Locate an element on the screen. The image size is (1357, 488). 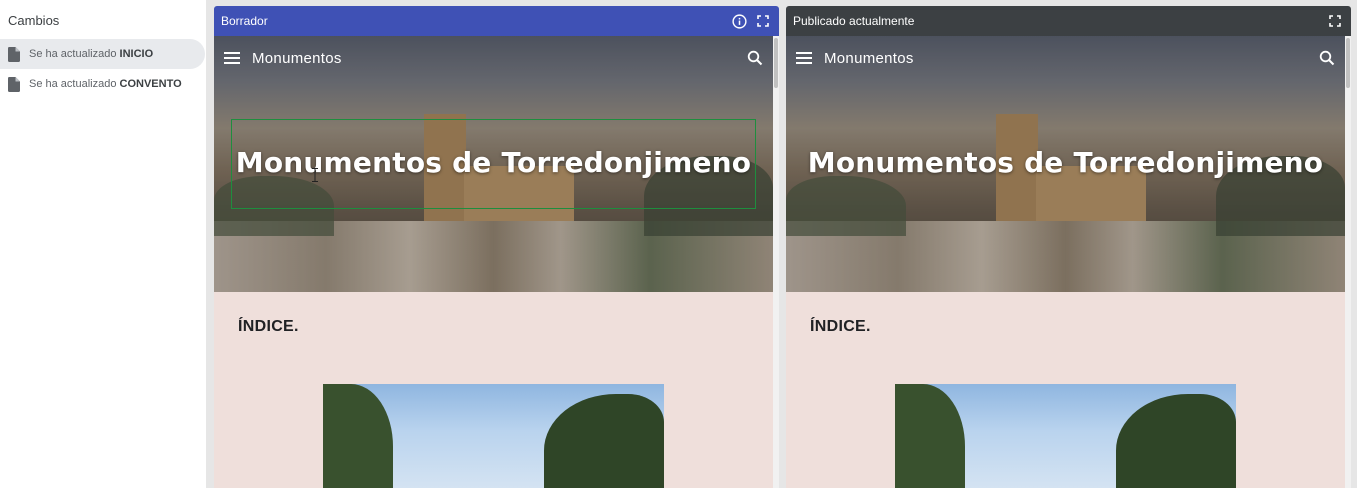
draft-panel-header: Borrador is located at coordinates (496, 21).